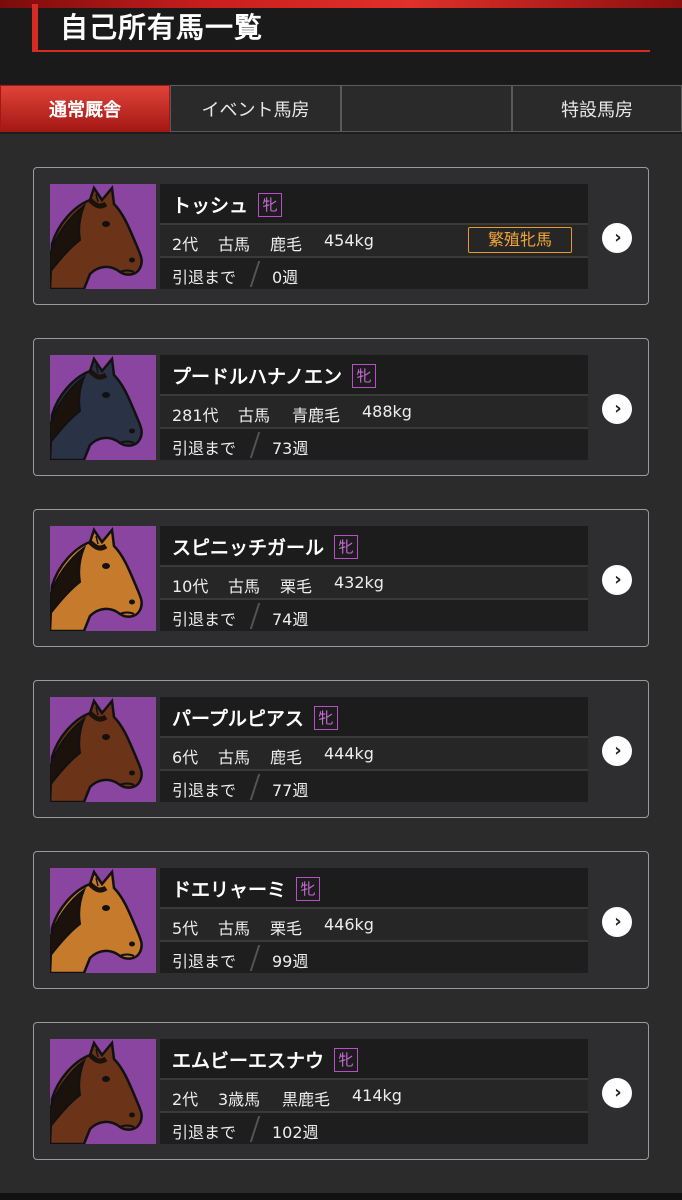 Image resolution: width=682 pixels, height=1200 pixels. What do you see at coordinates (387, 411) in the screenshot?
I see `weight: 488kg` at bounding box center [387, 411].